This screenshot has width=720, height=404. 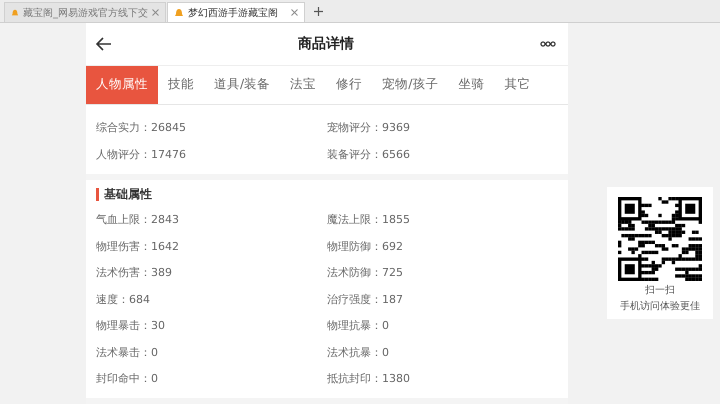 What do you see at coordinates (123, 299) in the screenshot?
I see `attribute-text: 速度：684` at bounding box center [123, 299].